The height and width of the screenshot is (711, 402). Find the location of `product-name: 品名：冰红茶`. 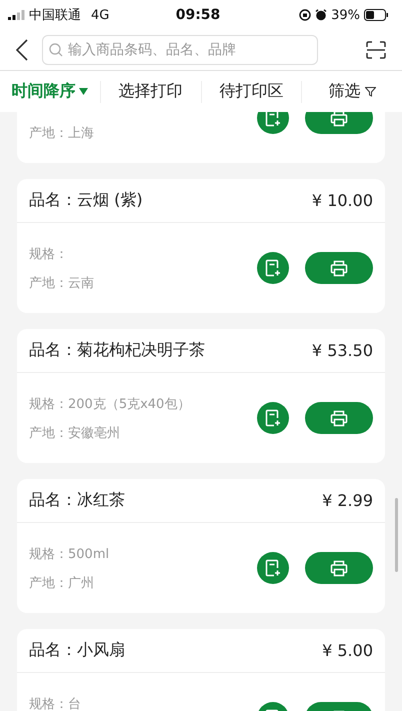

product-name: 品名：冰红茶 is located at coordinates (77, 500).